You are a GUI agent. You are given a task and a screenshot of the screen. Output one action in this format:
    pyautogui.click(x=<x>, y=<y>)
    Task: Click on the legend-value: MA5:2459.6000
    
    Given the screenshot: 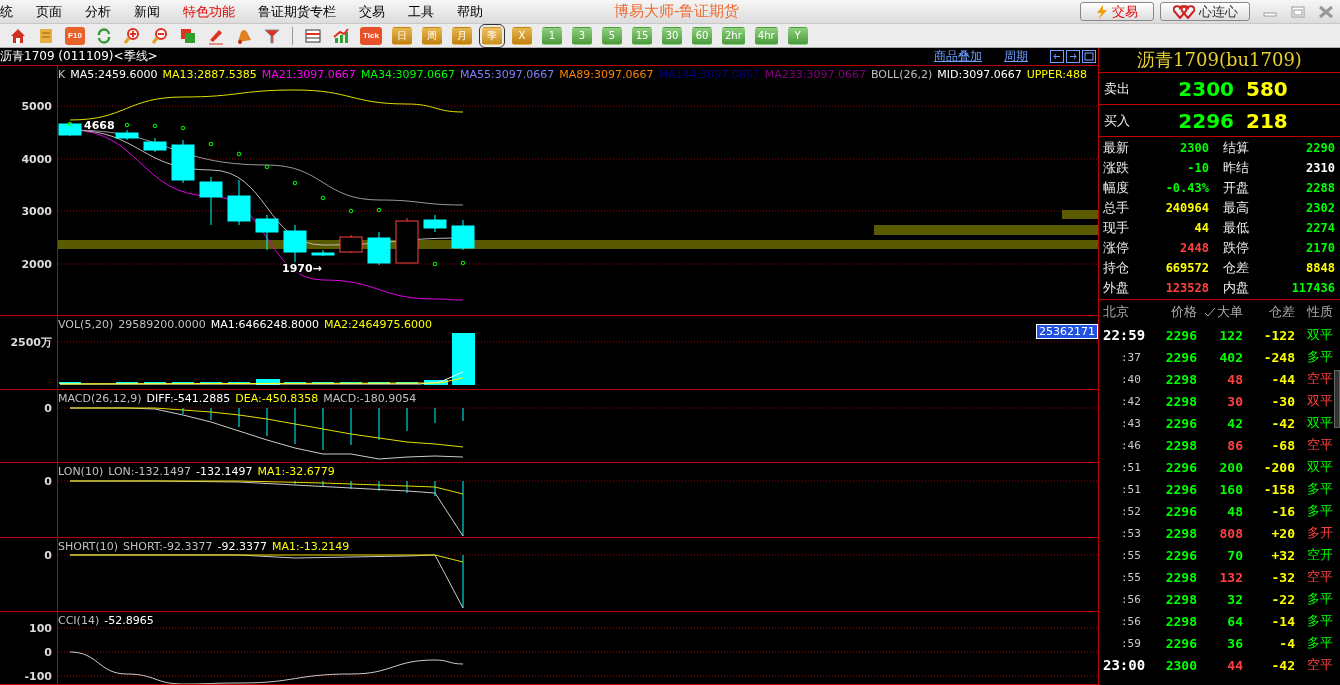 What is the action you would take?
    pyautogui.click(x=114, y=74)
    